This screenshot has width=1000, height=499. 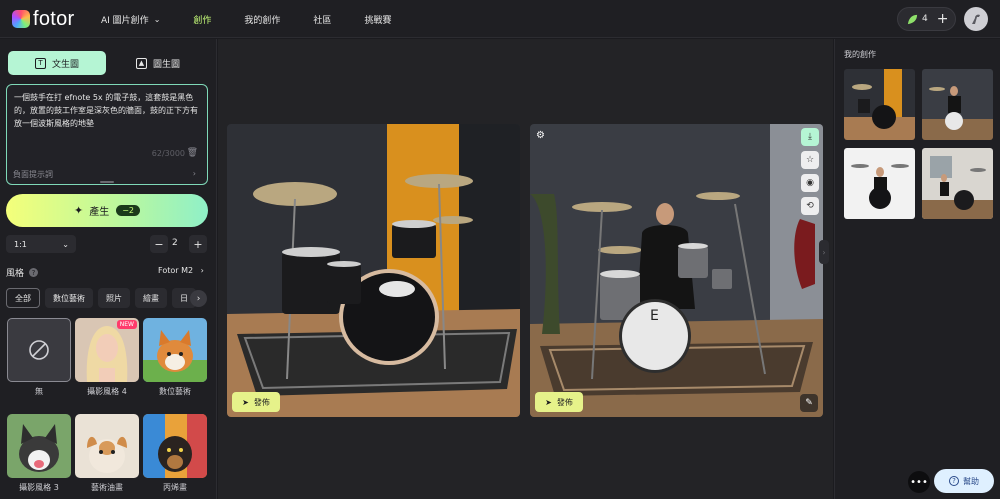 What do you see at coordinates (107, 487) in the screenshot?
I see `style-label: 藝術油畫` at bounding box center [107, 487].